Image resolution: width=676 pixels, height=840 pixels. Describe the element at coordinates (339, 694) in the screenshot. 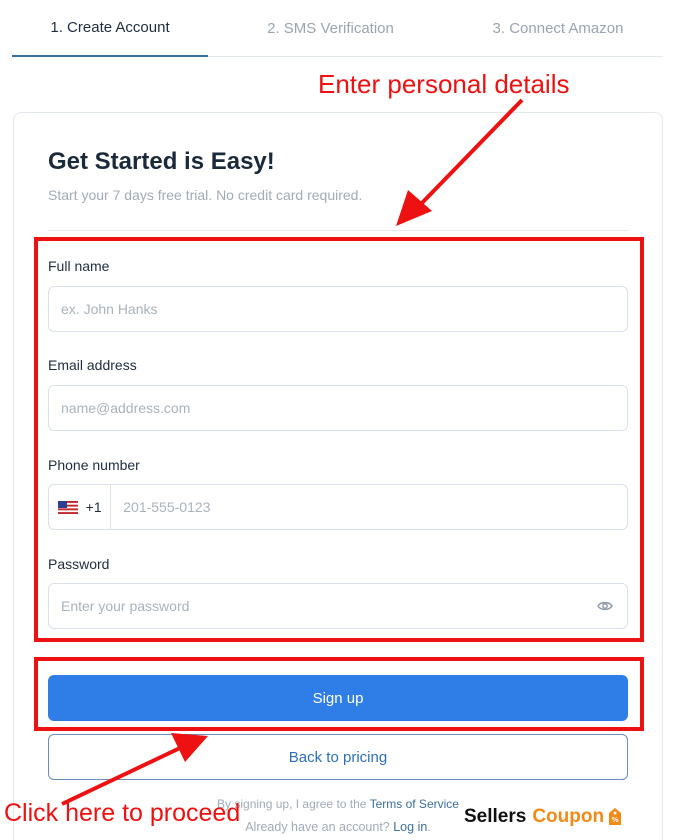

I see `annotation-box-signup` at that location.